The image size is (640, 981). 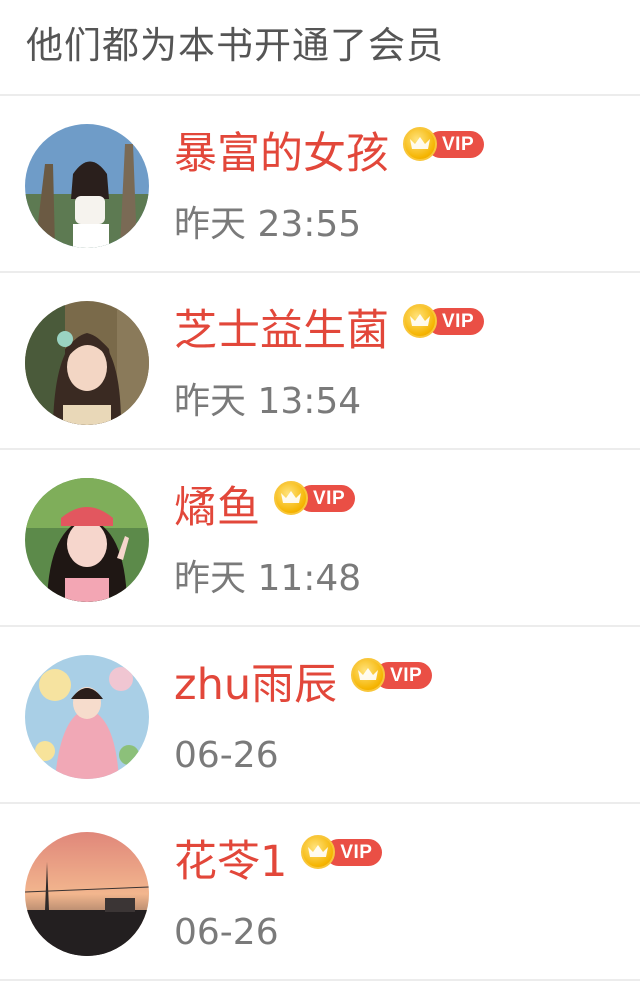 What do you see at coordinates (268, 578) in the screenshot?
I see `member-time: 昨天 11:48` at bounding box center [268, 578].